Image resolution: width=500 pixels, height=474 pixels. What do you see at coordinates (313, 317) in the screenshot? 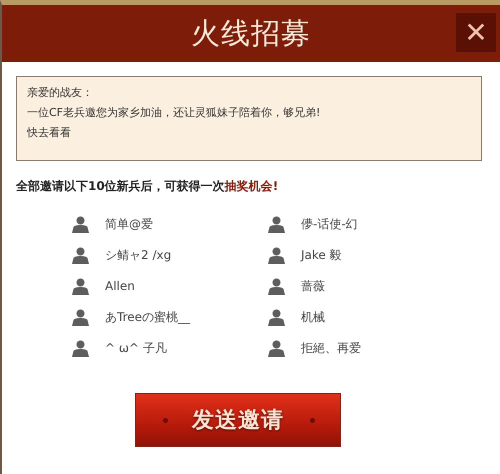
I see `friend-name: 机械` at bounding box center [313, 317].